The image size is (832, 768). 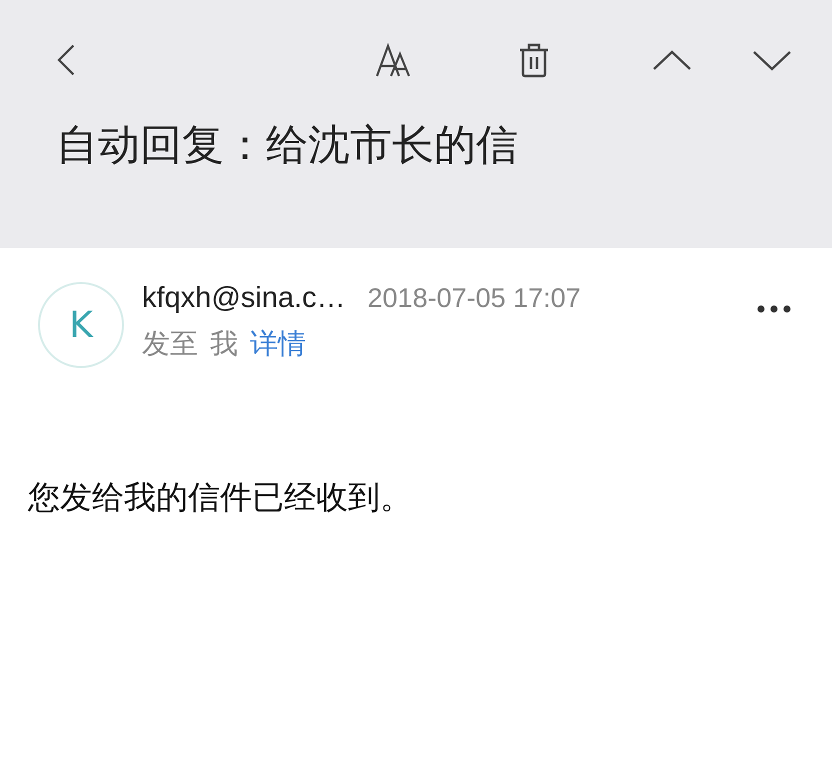 What do you see at coordinates (774, 309) in the screenshot?
I see `more-icon` at bounding box center [774, 309].